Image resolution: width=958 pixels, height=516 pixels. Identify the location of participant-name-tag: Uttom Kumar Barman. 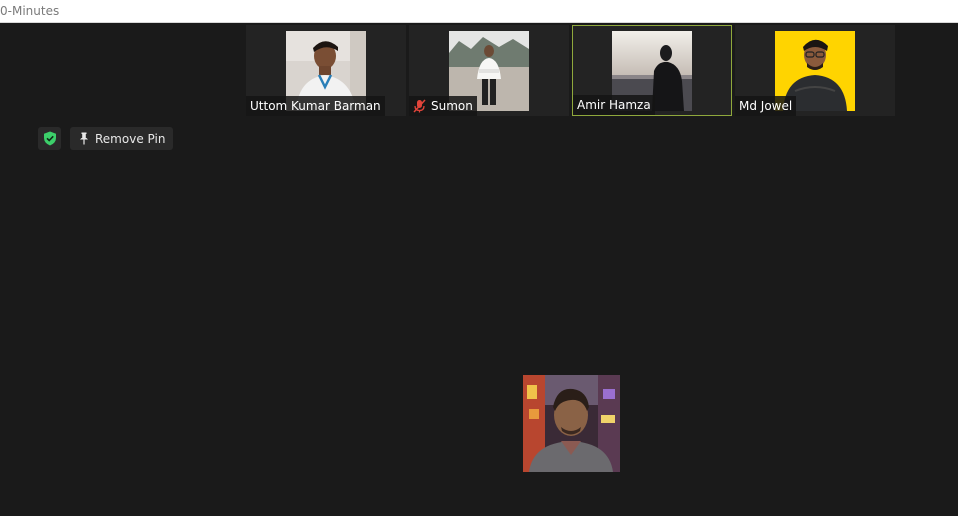
(315, 106).